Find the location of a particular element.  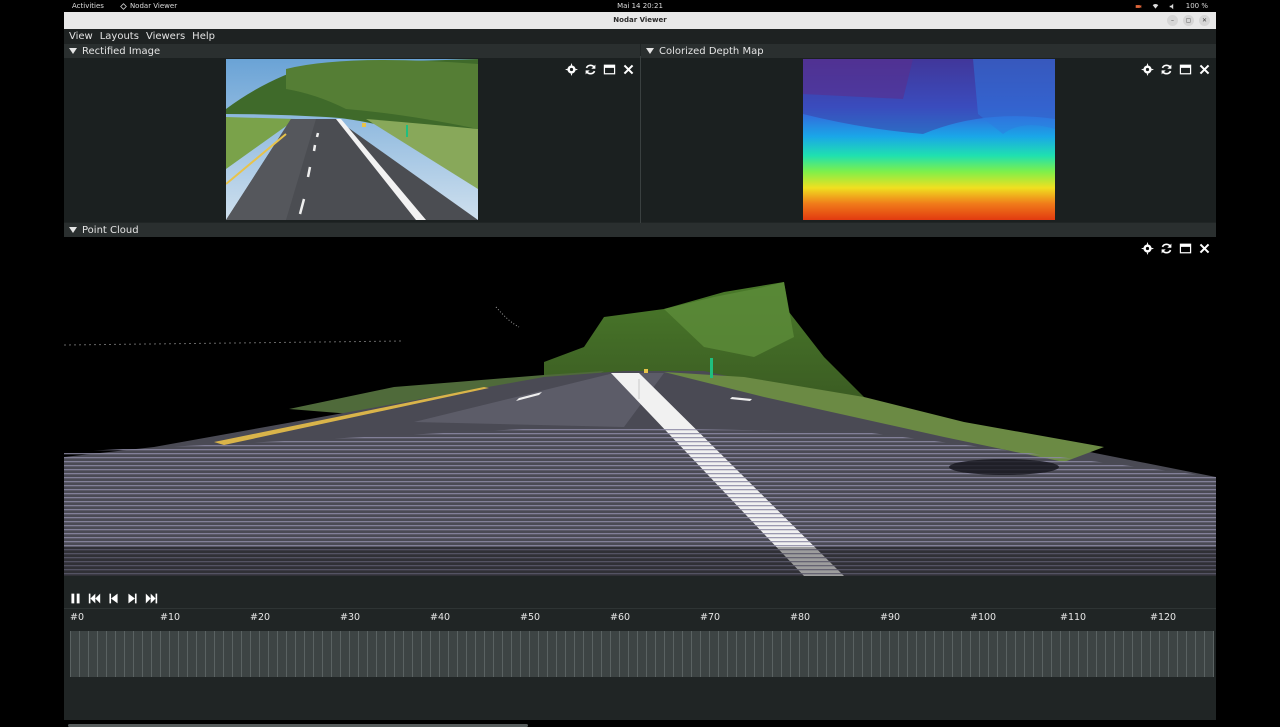

depth-map-view is located at coordinates (928, 140).